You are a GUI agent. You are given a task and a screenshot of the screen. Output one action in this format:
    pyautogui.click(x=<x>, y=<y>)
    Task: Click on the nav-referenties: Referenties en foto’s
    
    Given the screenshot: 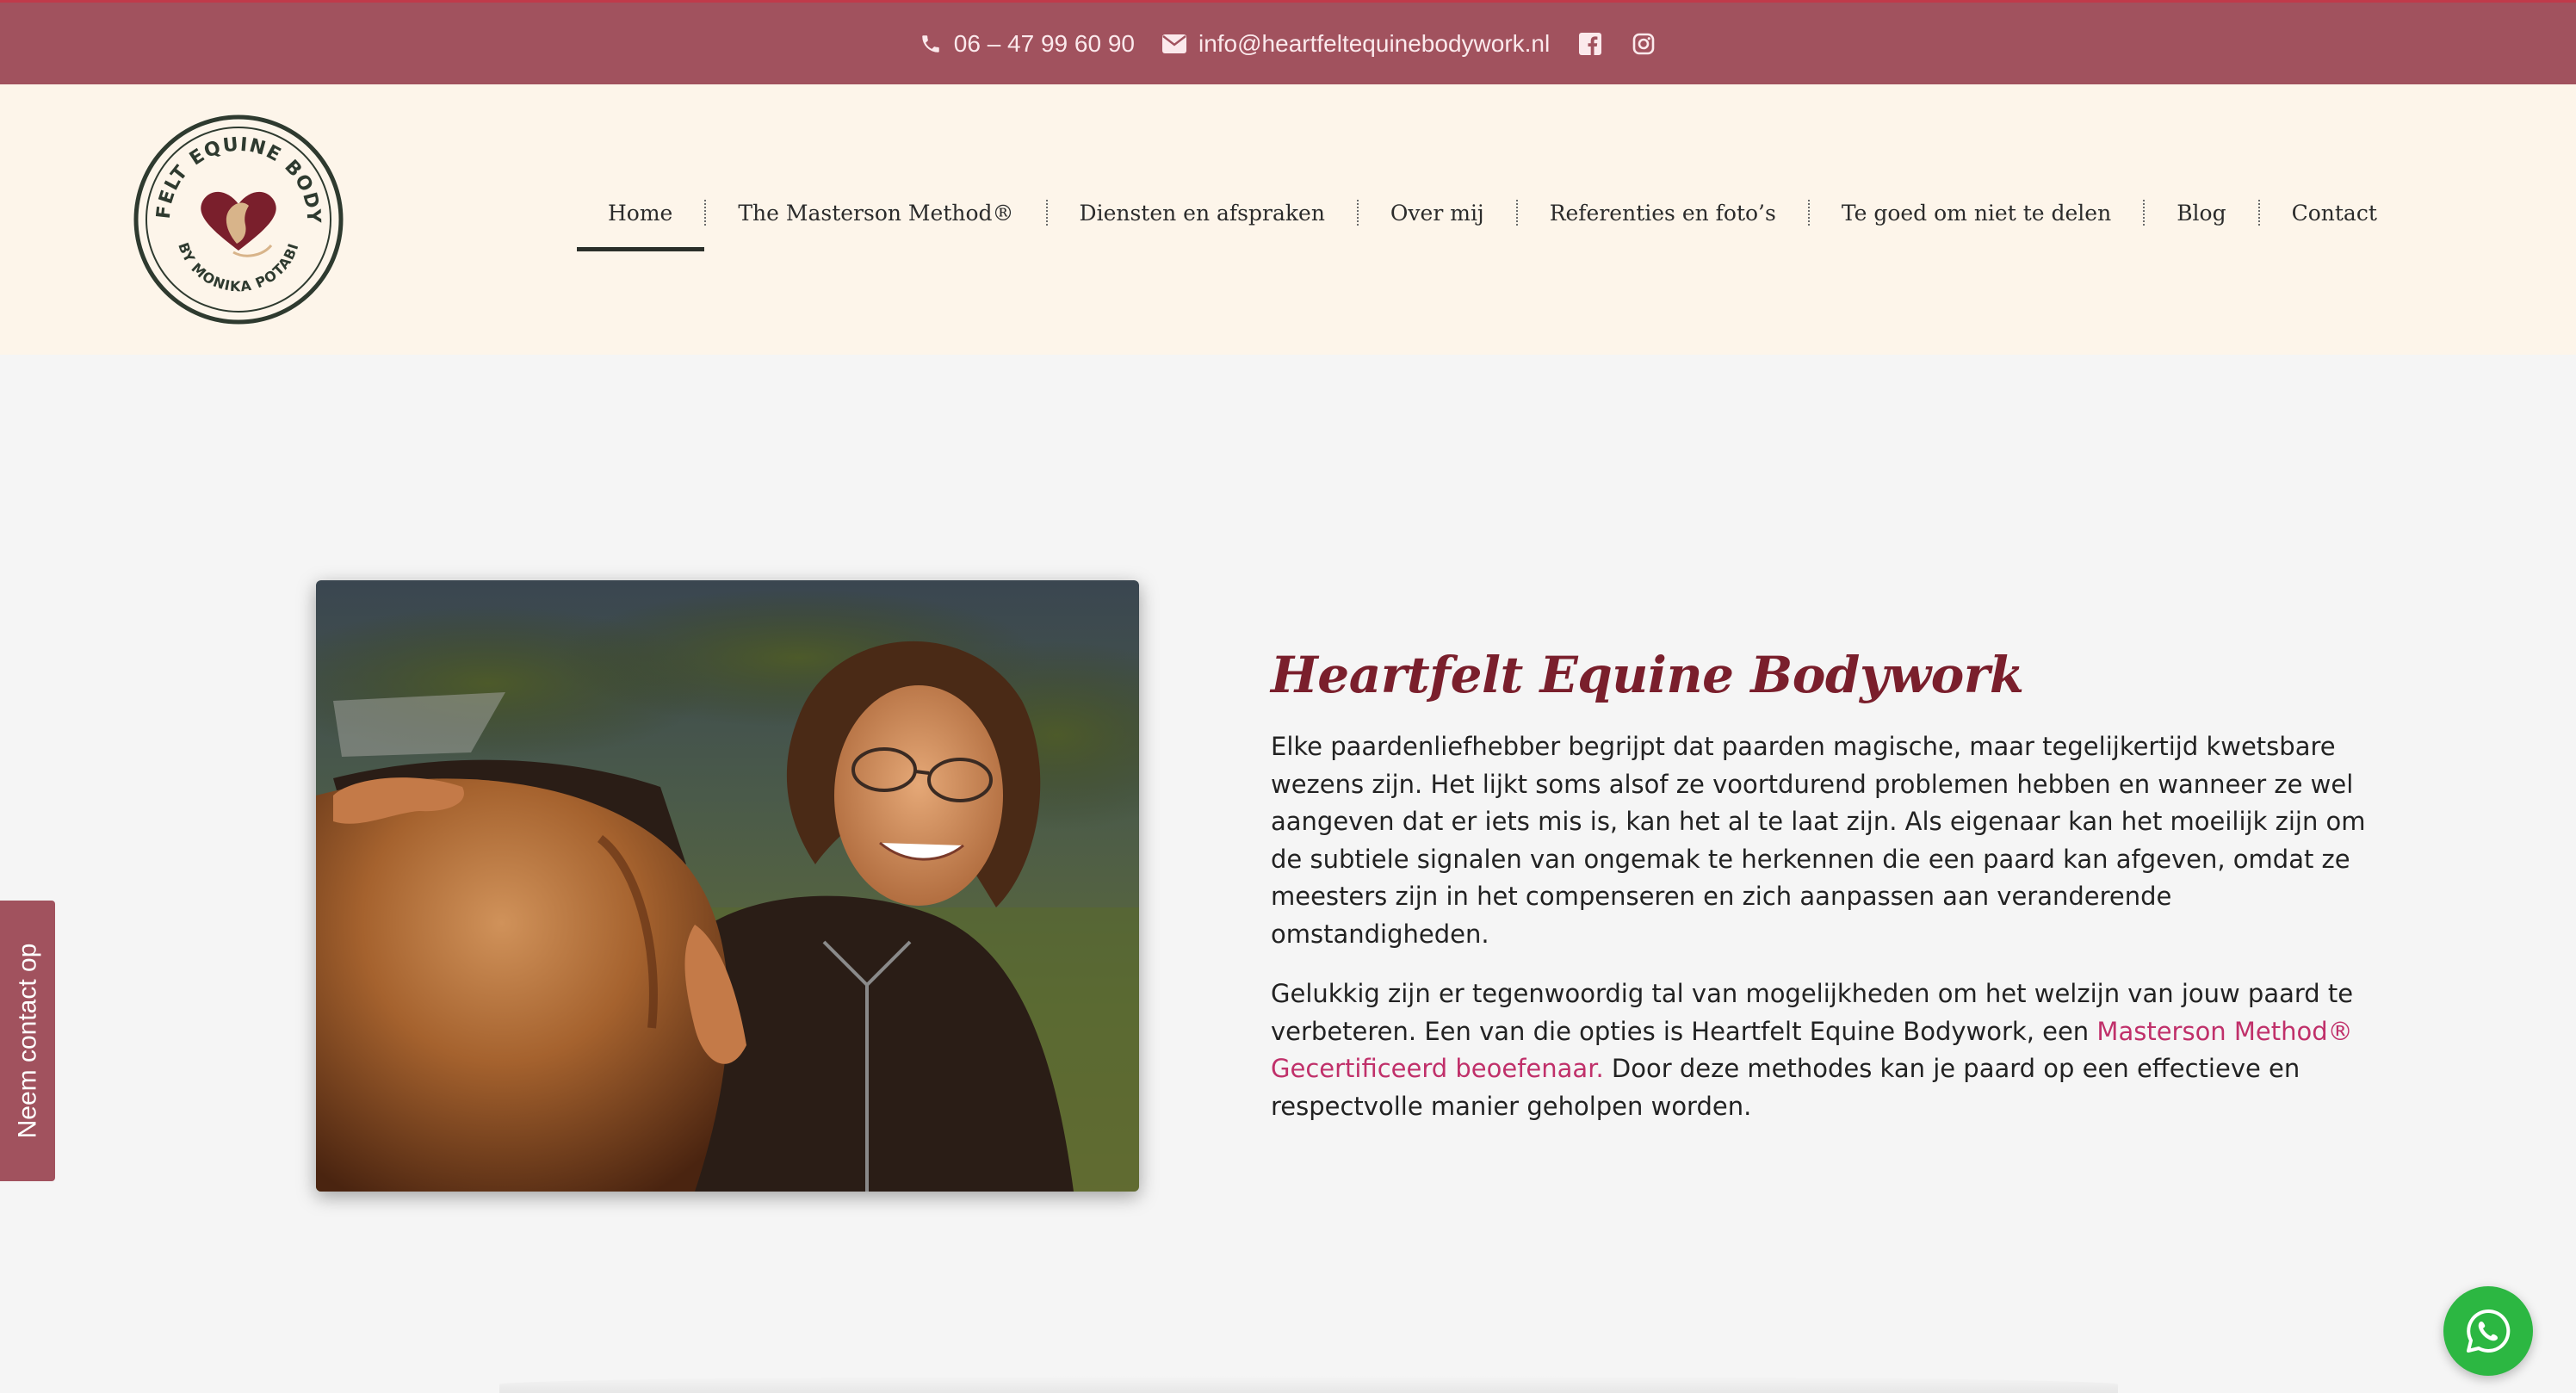 What is the action you would take?
    pyautogui.click(x=1663, y=212)
    